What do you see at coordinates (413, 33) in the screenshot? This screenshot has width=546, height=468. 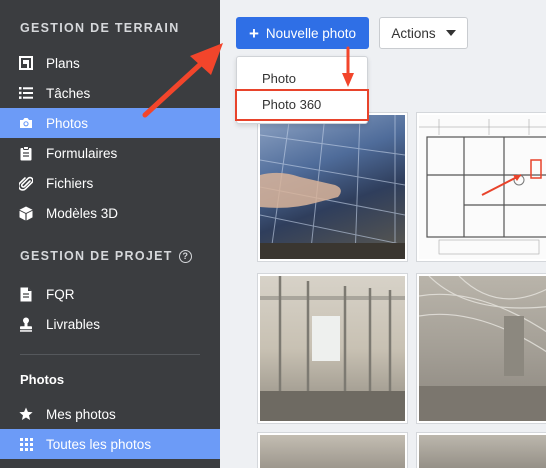 I see `actions-label: Actions` at bounding box center [413, 33].